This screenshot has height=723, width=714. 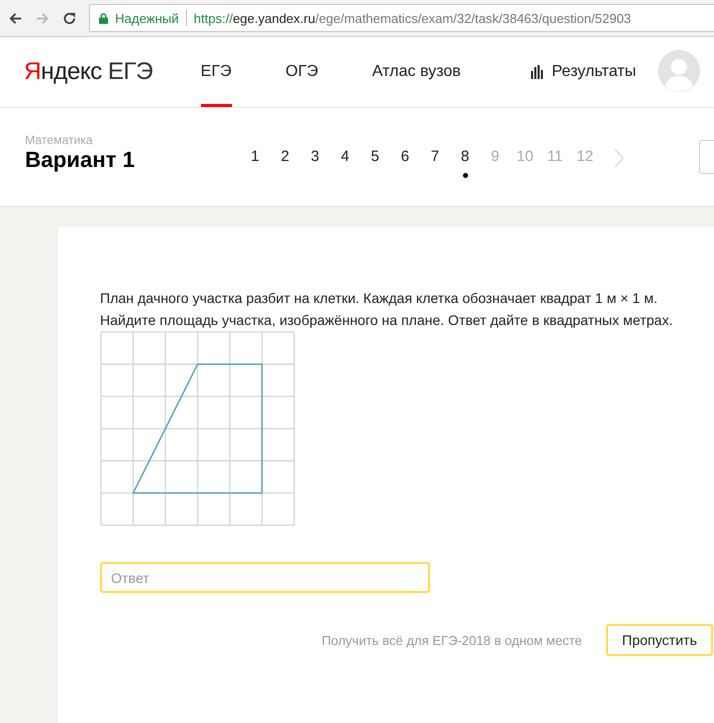 I want to click on variant-title: Вариант 1, so click(x=80, y=160).